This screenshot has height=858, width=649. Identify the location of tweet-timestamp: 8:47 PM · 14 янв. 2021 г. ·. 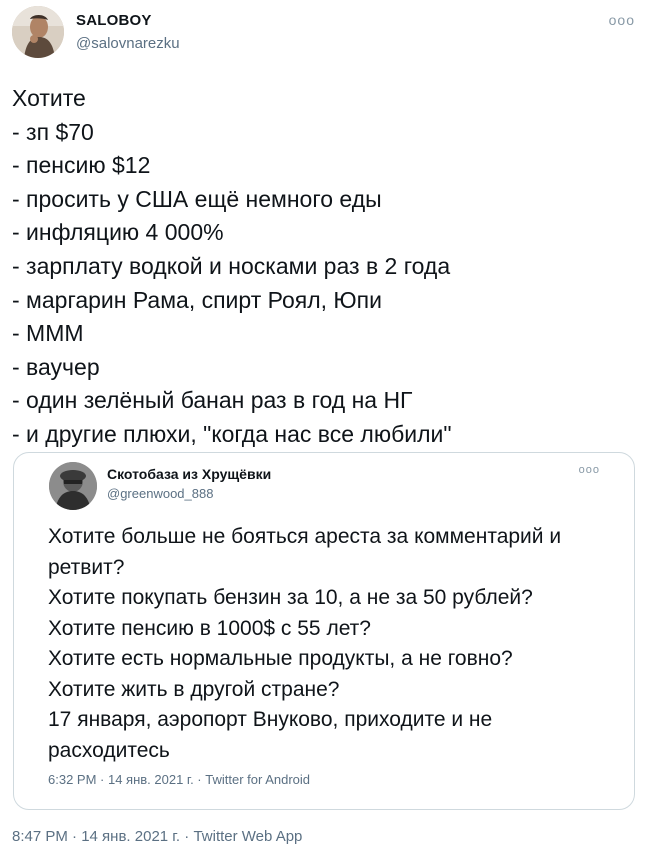
(102, 836).